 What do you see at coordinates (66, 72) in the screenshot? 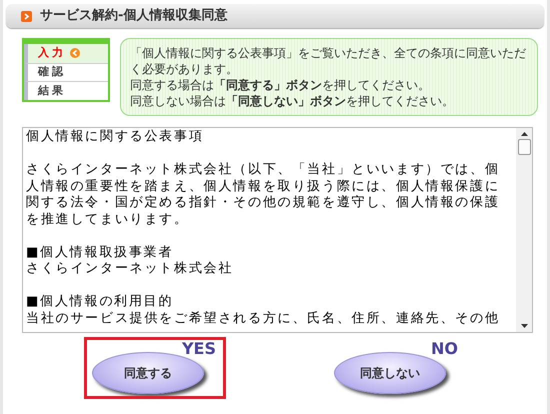
I see `step-item: 確認` at bounding box center [66, 72].